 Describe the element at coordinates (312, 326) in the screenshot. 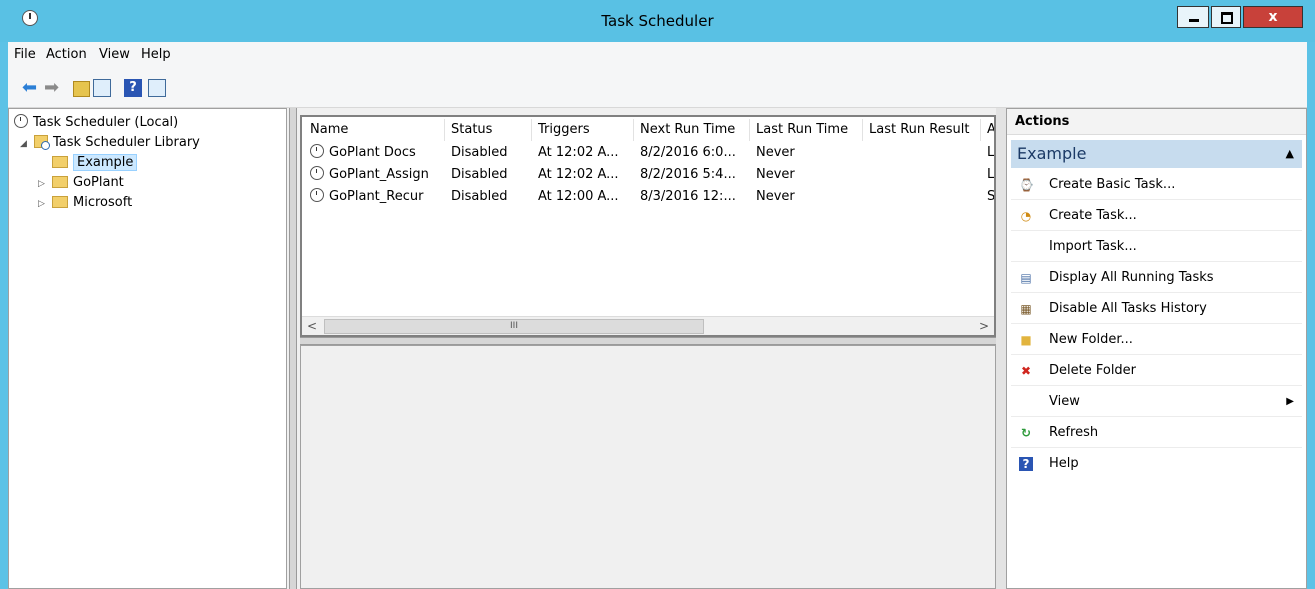

I see `scroll-left-icon: <` at that location.